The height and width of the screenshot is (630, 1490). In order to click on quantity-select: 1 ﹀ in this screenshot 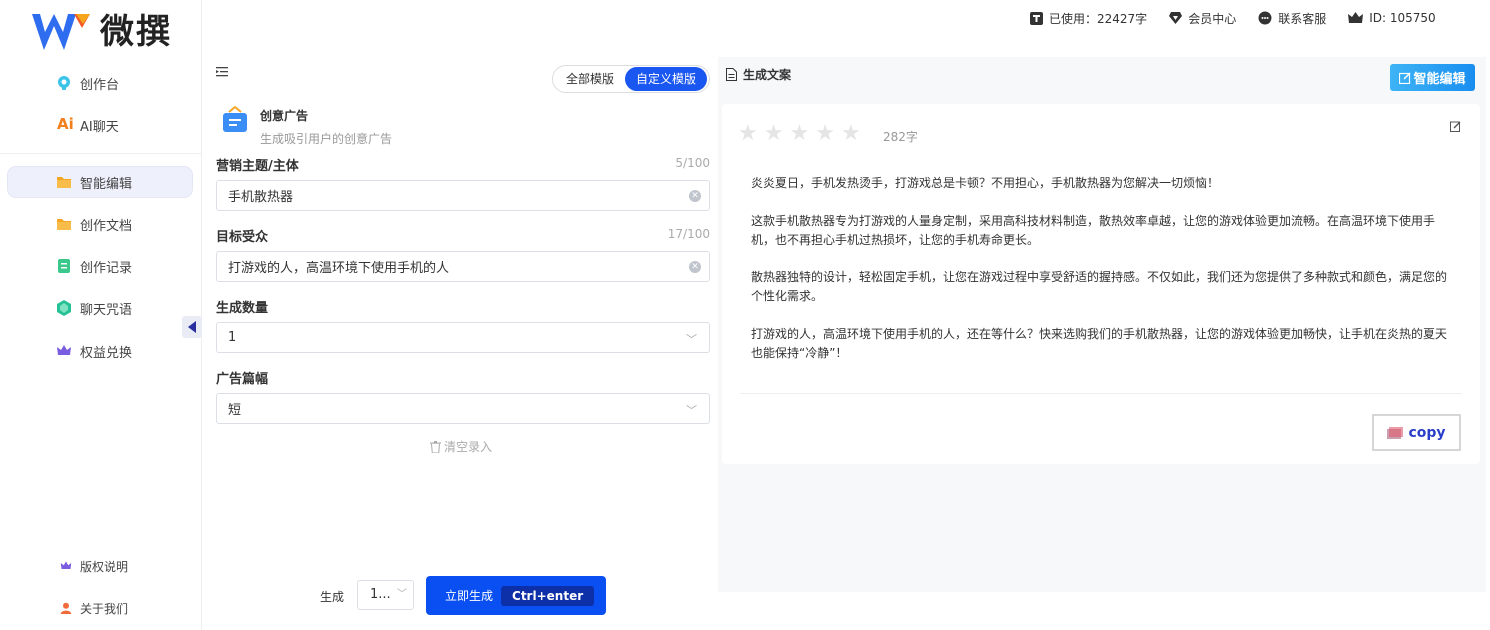, I will do `click(463, 337)`.